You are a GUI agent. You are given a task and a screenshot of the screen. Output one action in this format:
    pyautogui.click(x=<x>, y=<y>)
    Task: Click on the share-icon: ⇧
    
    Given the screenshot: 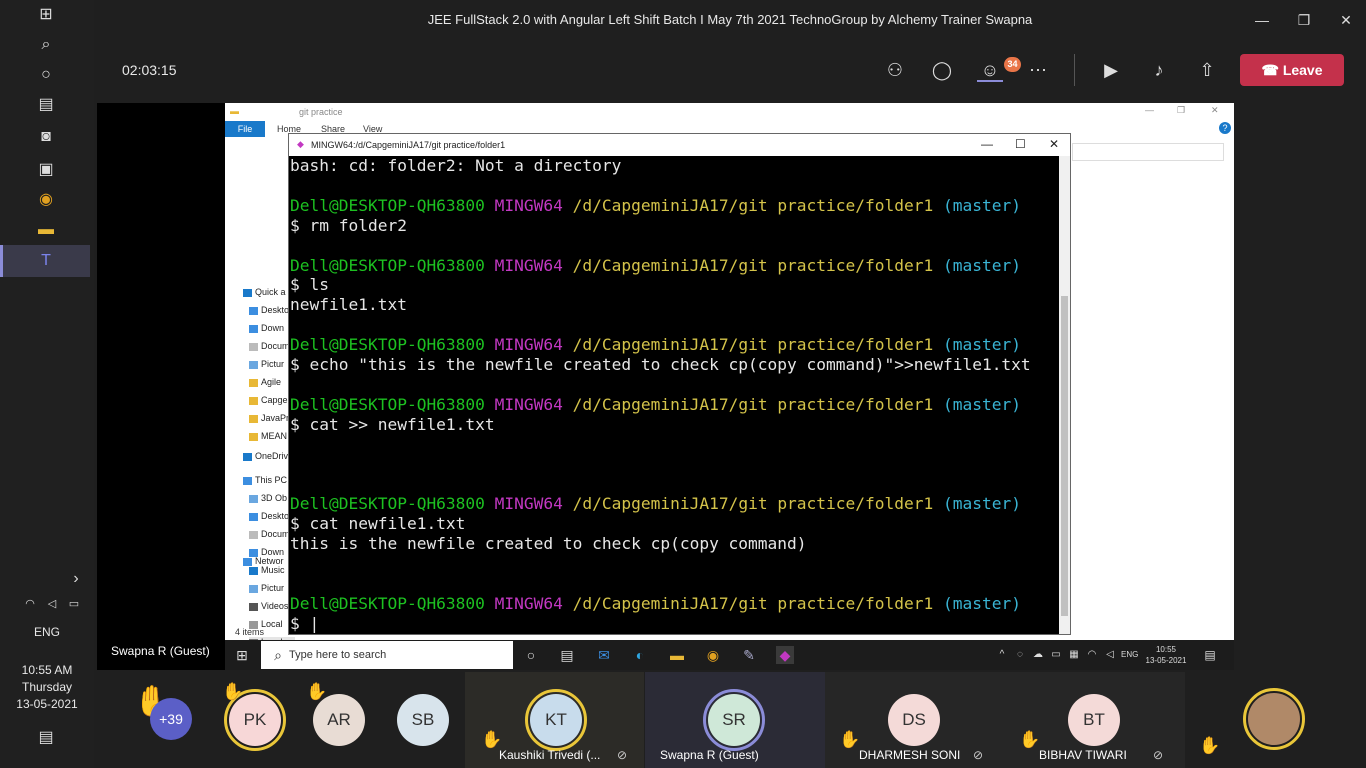 What is the action you would take?
    pyautogui.click(x=1207, y=70)
    